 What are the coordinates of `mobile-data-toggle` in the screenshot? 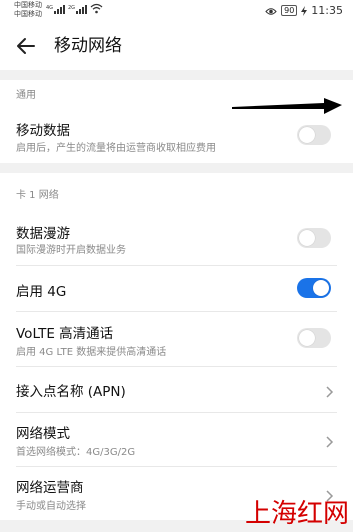 It's located at (314, 135).